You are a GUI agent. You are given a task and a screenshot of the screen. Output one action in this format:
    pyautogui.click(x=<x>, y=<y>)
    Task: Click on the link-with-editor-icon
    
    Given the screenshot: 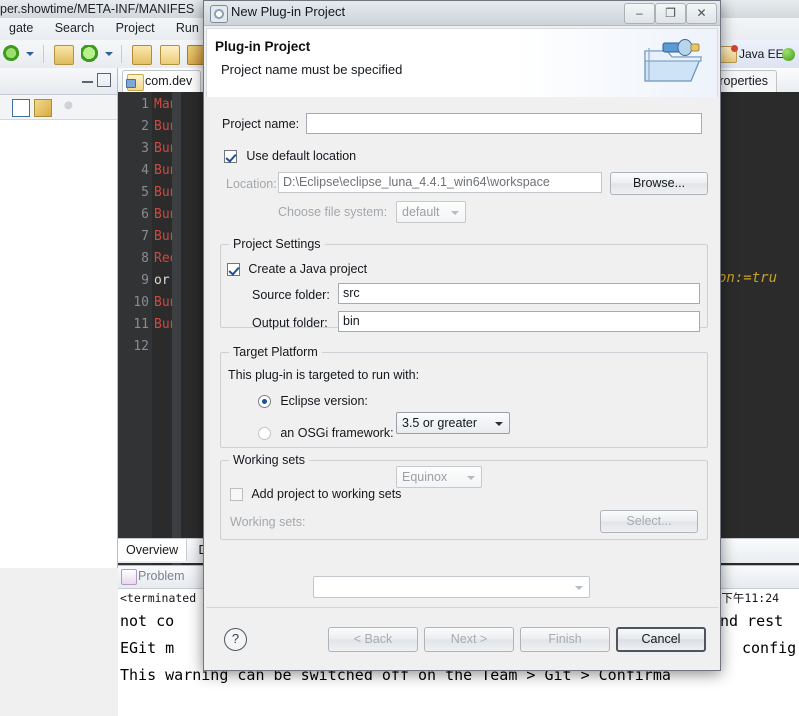 What is the action you would take?
    pyautogui.click(x=43, y=108)
    